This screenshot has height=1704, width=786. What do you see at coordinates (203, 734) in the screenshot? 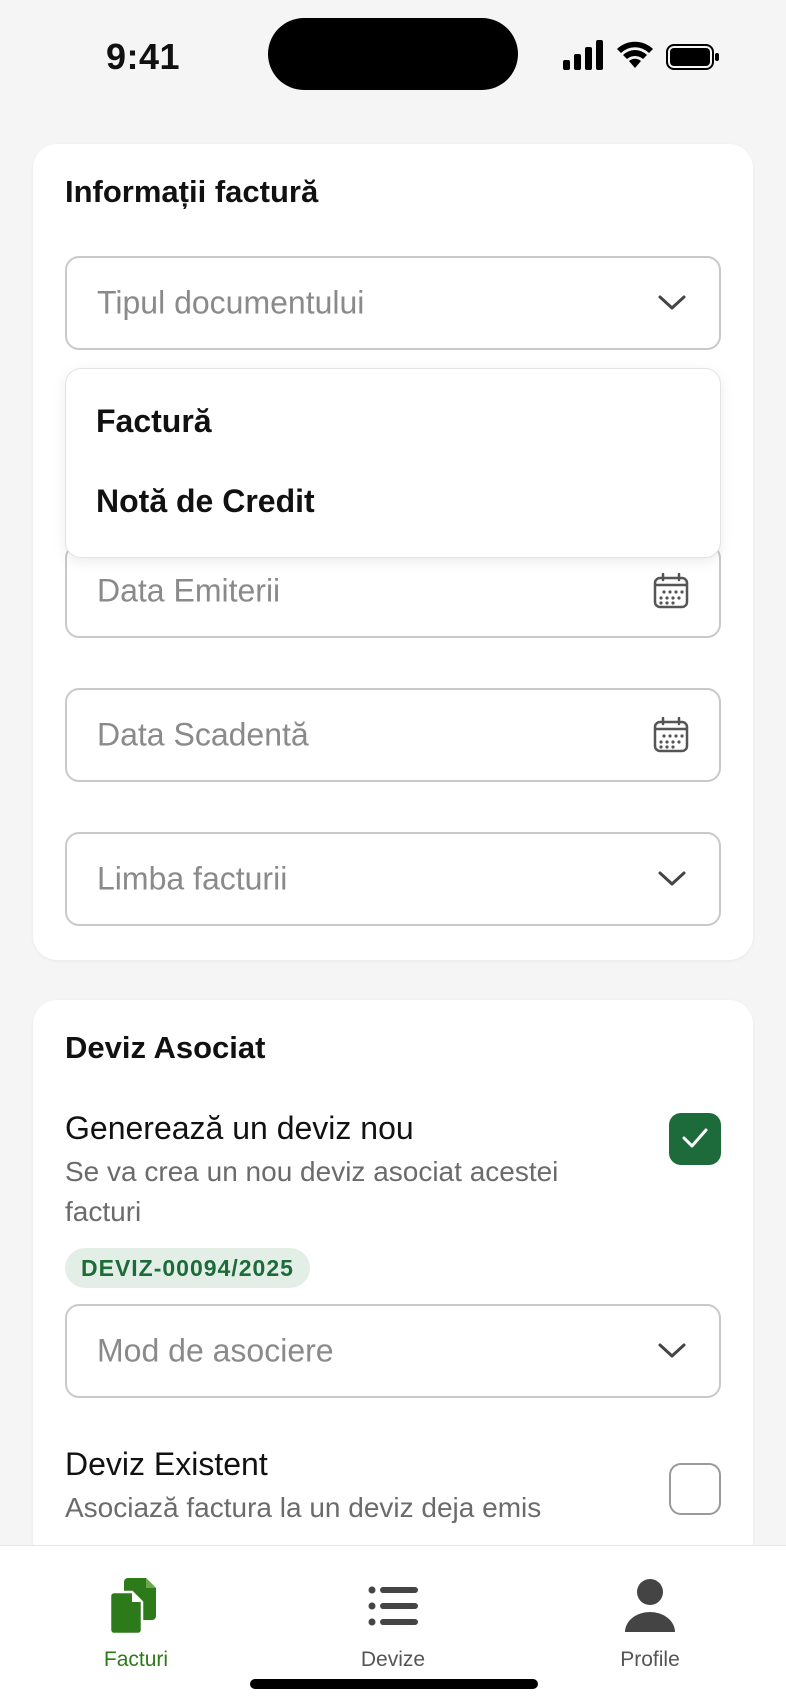
I see `due-date-placeholder: Data Scadentă` at bounding box center [203, 734].